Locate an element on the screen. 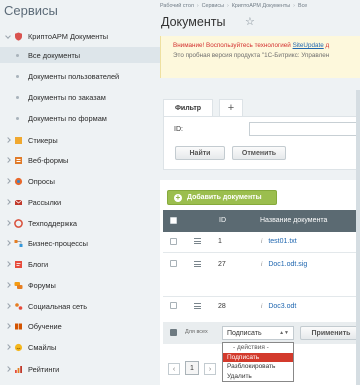  pager-current-page: 1 is located at coordinates (192, 368).